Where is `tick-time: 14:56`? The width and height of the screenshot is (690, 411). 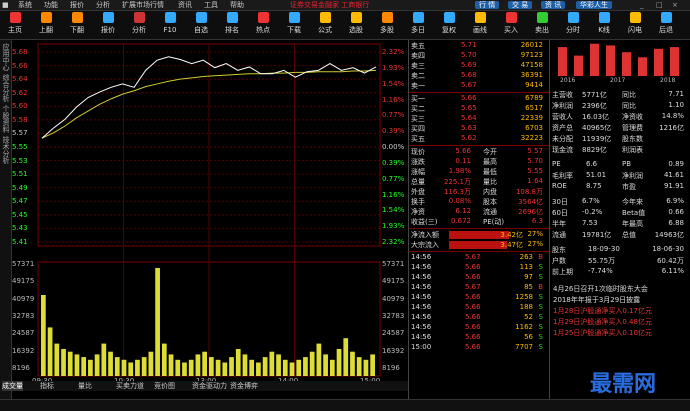
tick-time: 14:56 is located at coordinates (421, 287).